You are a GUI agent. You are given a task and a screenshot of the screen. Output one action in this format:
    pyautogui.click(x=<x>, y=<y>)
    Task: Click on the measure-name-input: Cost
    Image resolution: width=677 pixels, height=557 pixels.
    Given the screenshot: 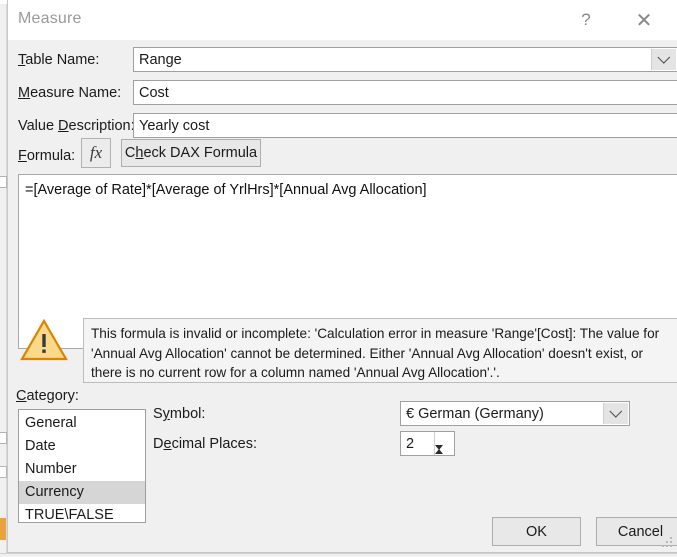 What is the action you would take?
    pyautogui.click(x=405, y=92)
    